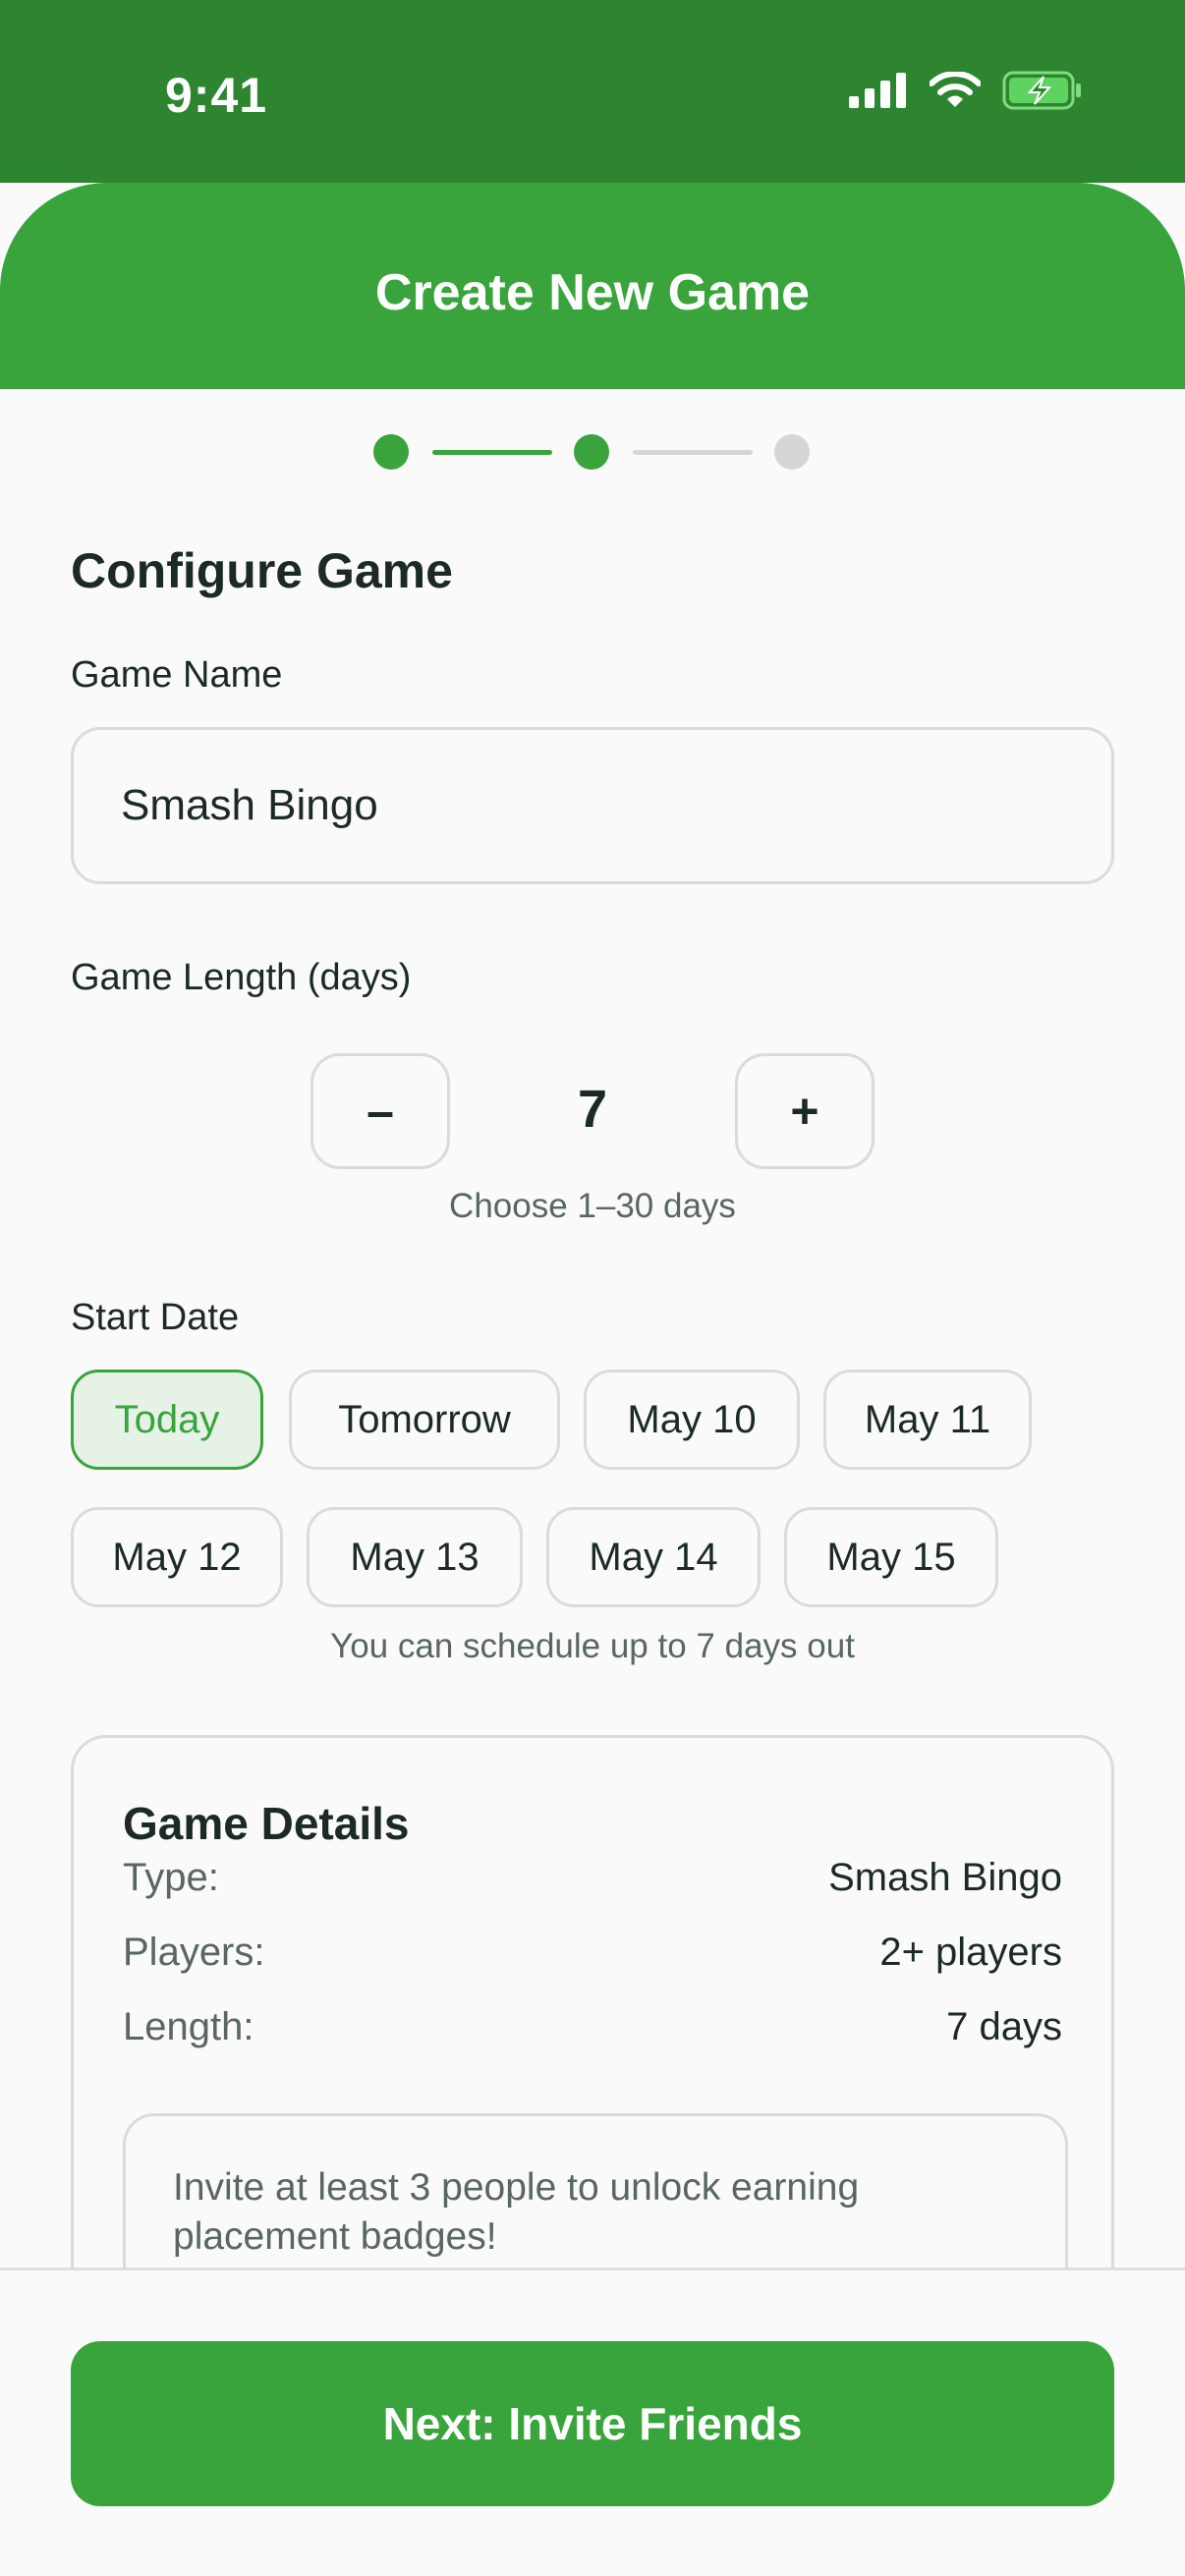 This screenshot has height=2576, width=1185. What do you see at coordinates (878, 90) in the screenshot?
I see `cellular-signal-icon` at bounding box center [878, 90].